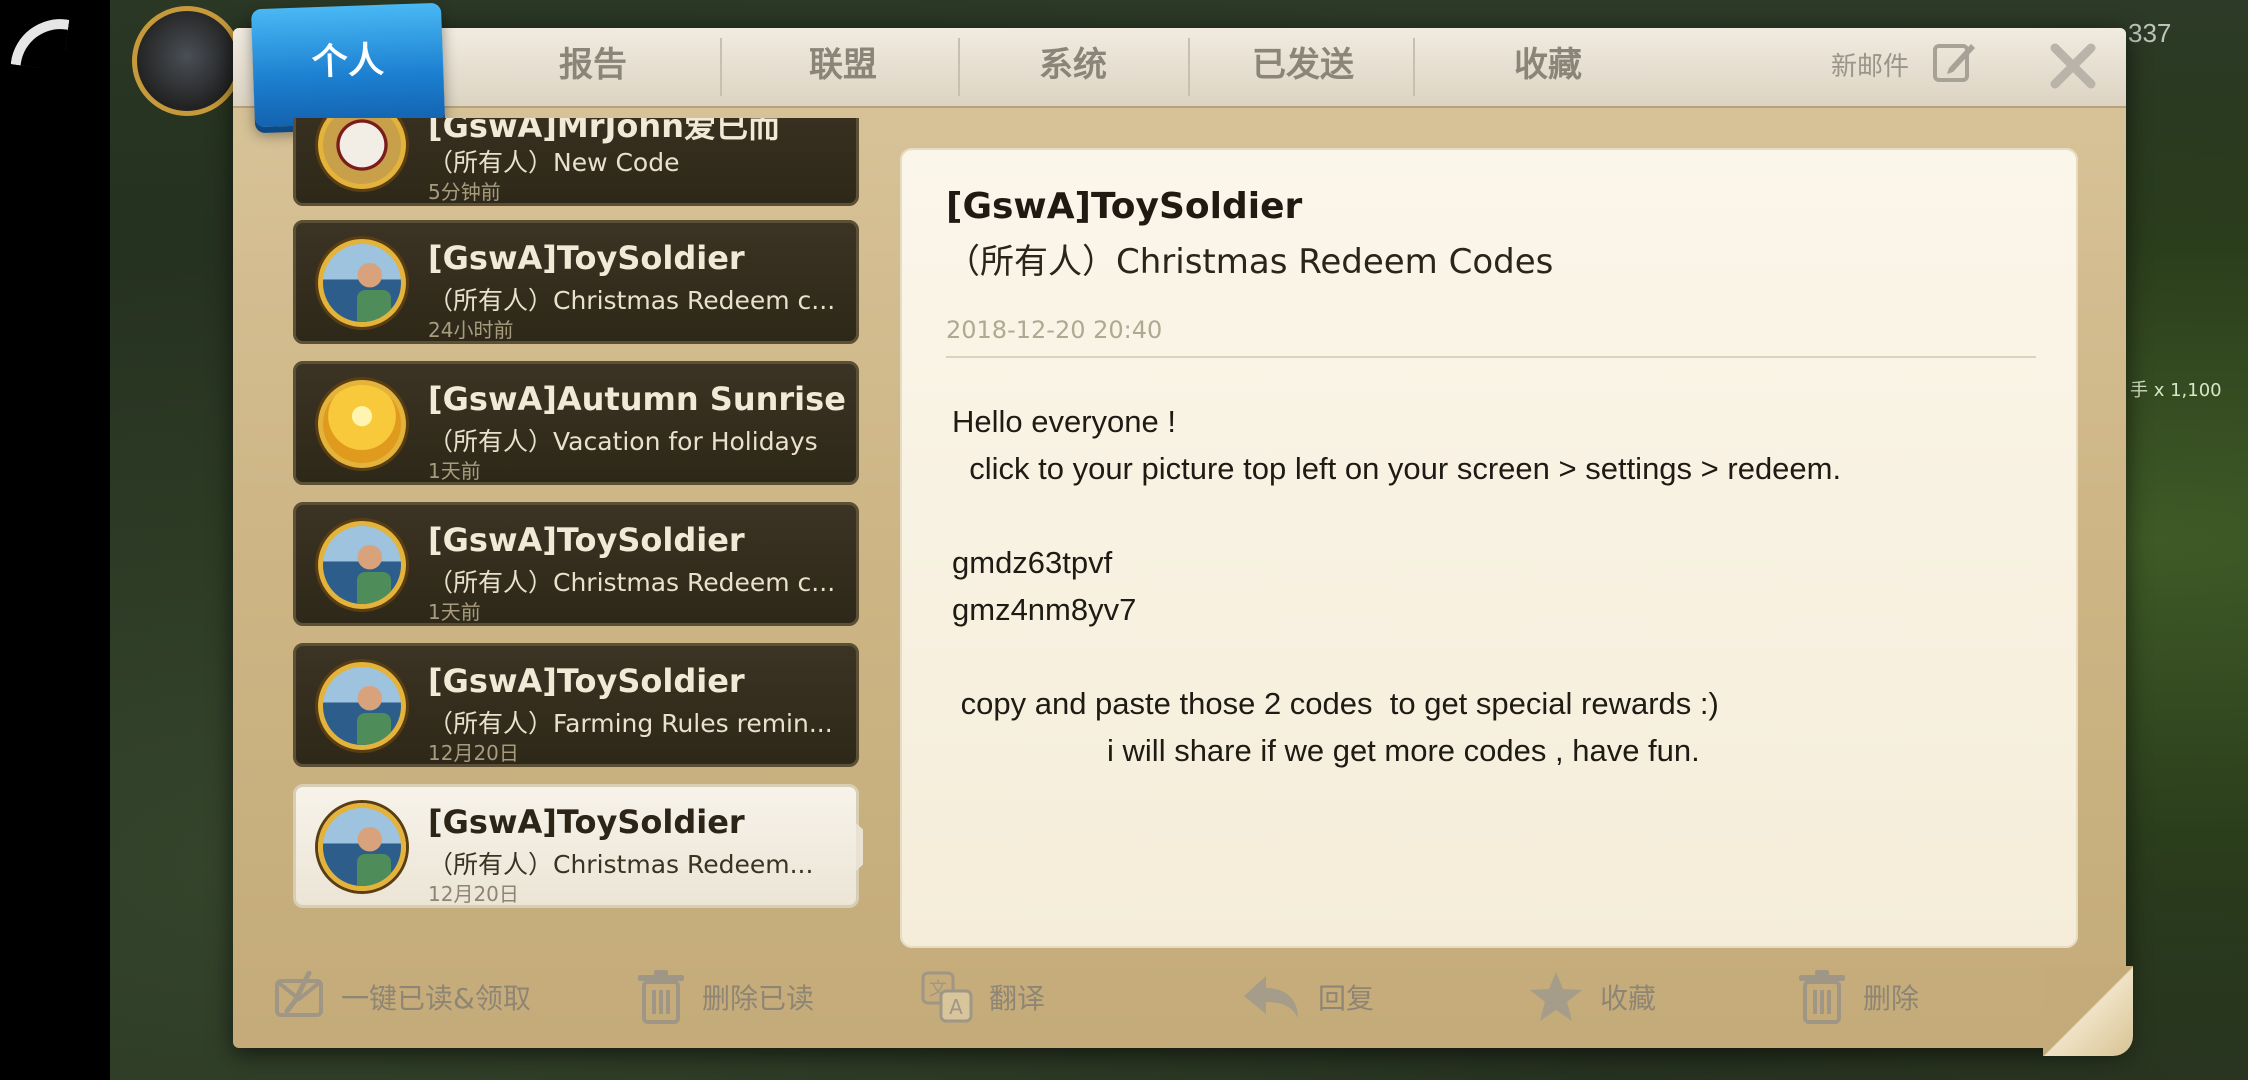 This screenshot has width=2248, height=1080. What do you see at coordinates (956, 1007) in the screenshot?
I see `svg-text: A` at bounding box center [956, 1007].